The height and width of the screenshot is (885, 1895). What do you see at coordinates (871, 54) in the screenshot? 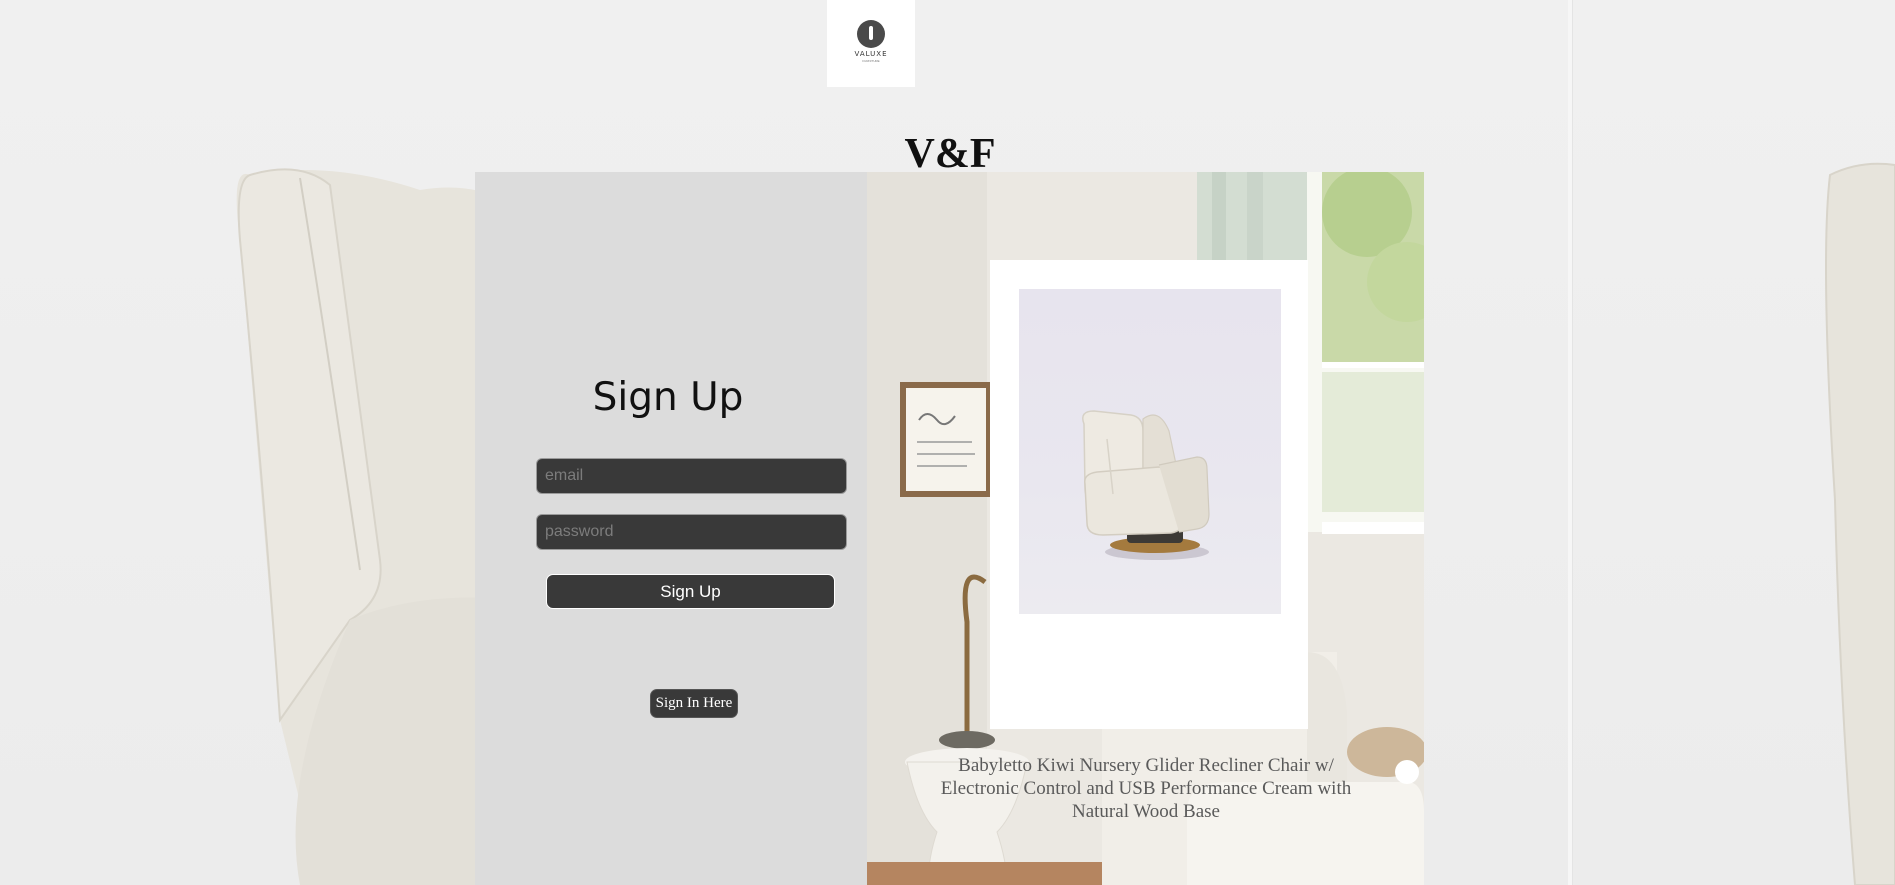
I see `logo-wordmark: VALUXE` at bounding box center [871, 54].